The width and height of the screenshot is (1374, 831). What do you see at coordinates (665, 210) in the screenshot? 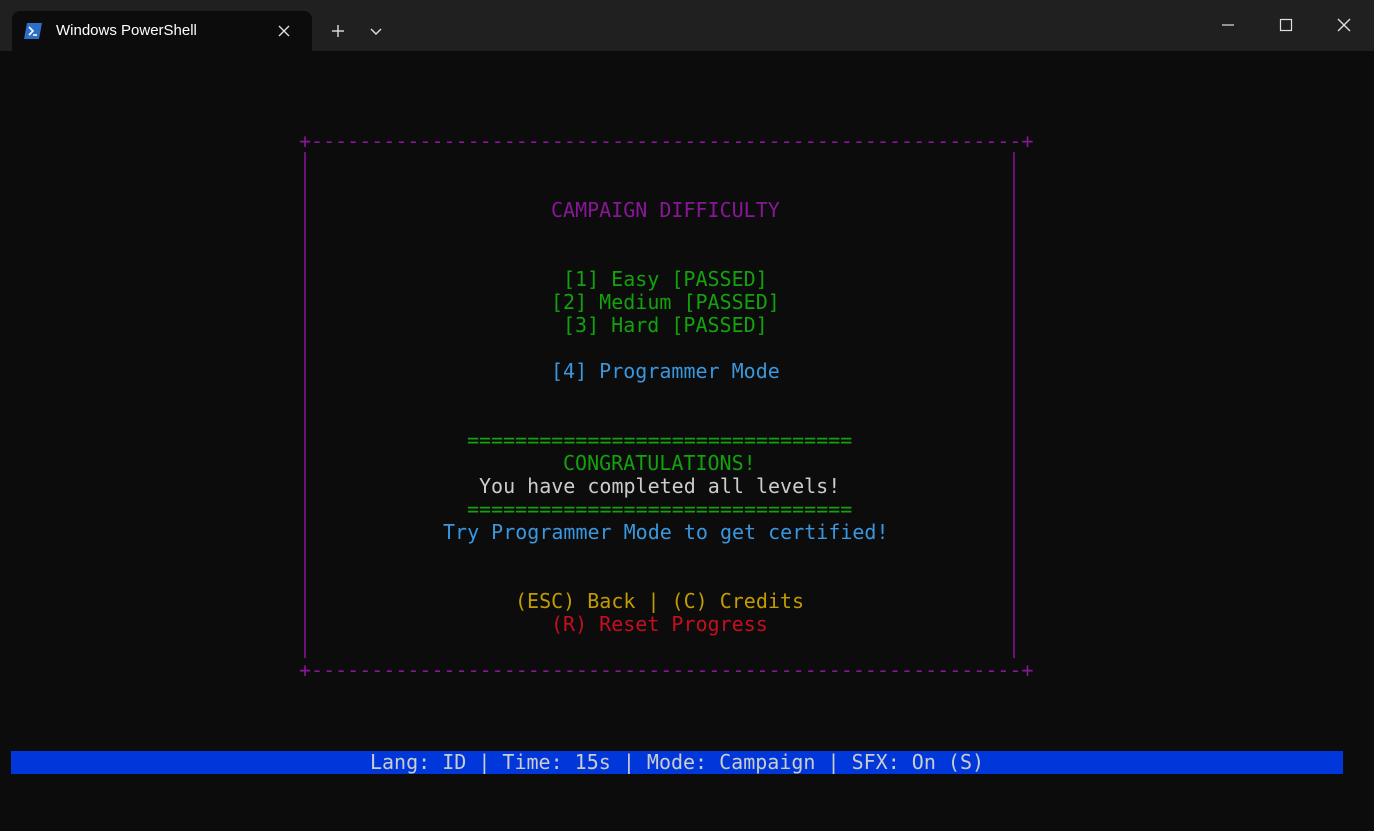
I see `menu-title: CAMPAIGN DIFFICULTY` at bounding box center [665, 210].